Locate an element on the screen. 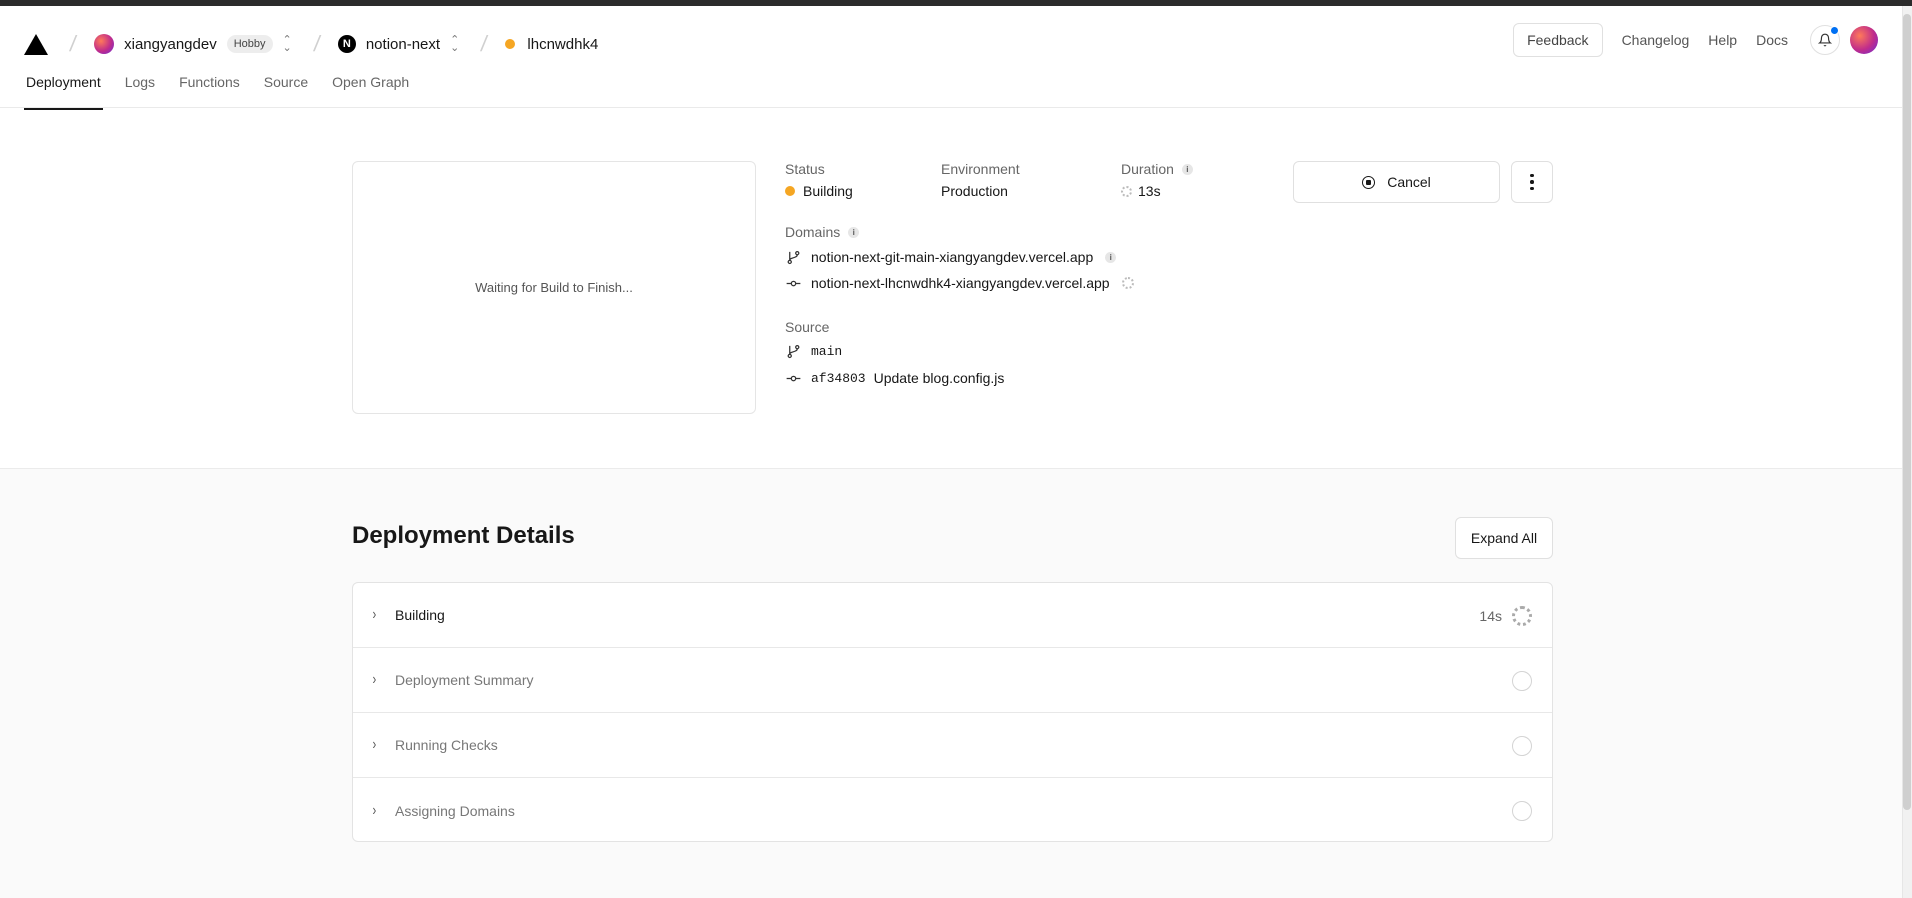  commit-message: Update blog.config.js is located at coordinates (939, 378).